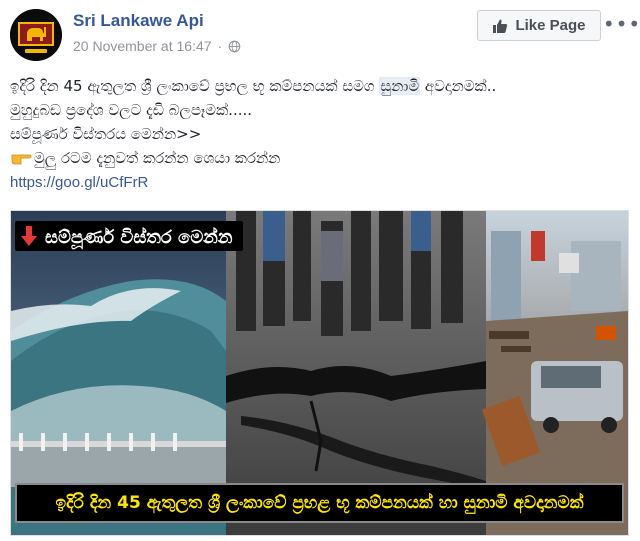  I want to click on post-timestamp: 20 November at 16:47, so click(142, 46).